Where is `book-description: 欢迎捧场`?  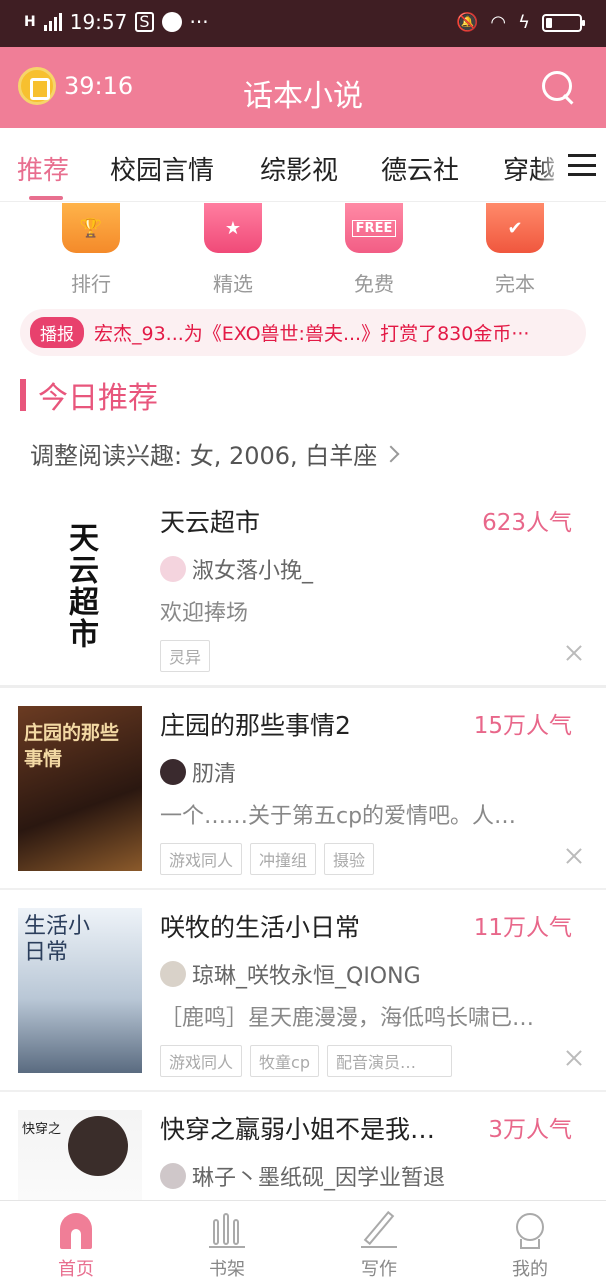 book-description: 欢迎捧场 is located at coordinates (204, 613).